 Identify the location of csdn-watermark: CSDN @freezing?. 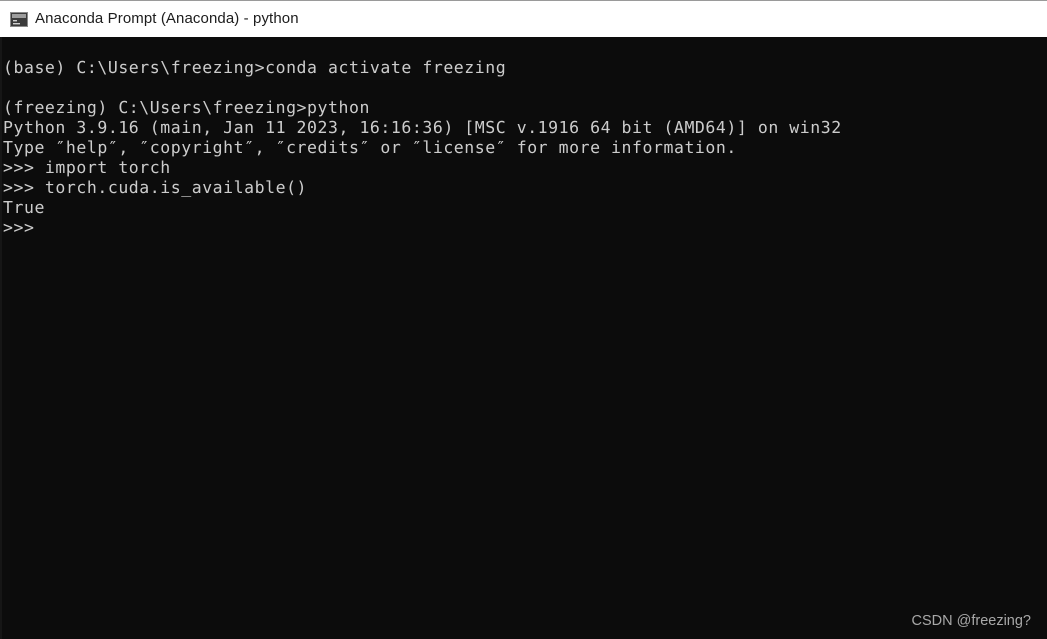
(971, 621).